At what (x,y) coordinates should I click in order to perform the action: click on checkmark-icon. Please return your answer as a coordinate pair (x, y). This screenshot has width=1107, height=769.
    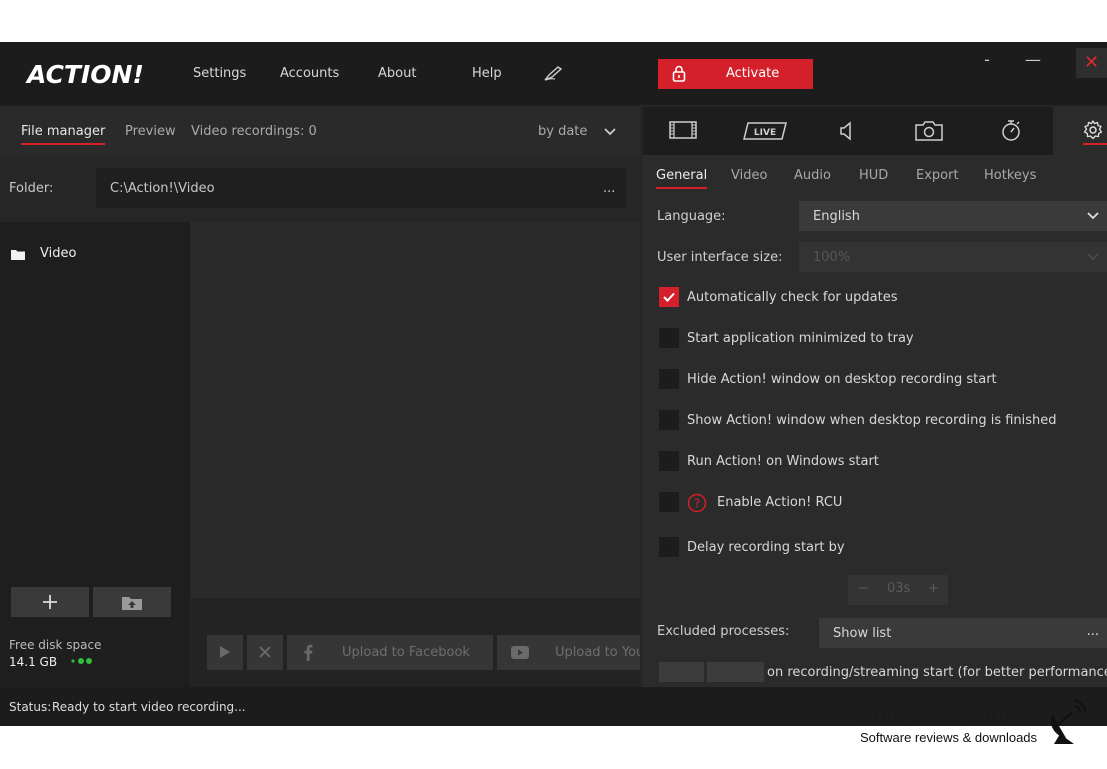
    Looking at the image, I should click on (669, 297).